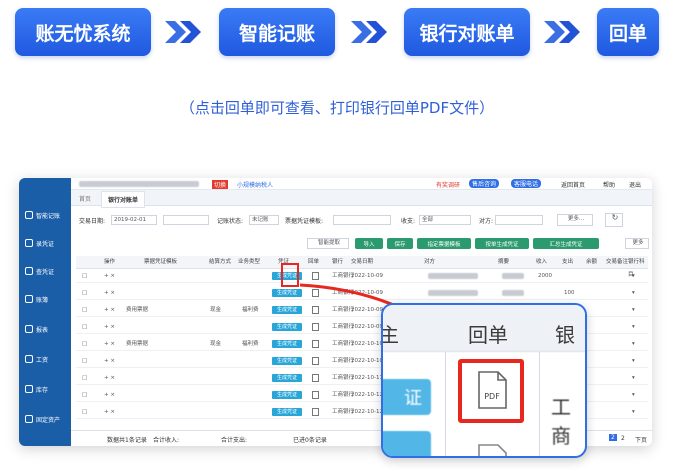 The height and width of the screenshot is (473, 674). What do you see at coordinates (127, 440) in the screenshot?
I see `total-records: 数据共1条记录` at bounding box center [127, 440].